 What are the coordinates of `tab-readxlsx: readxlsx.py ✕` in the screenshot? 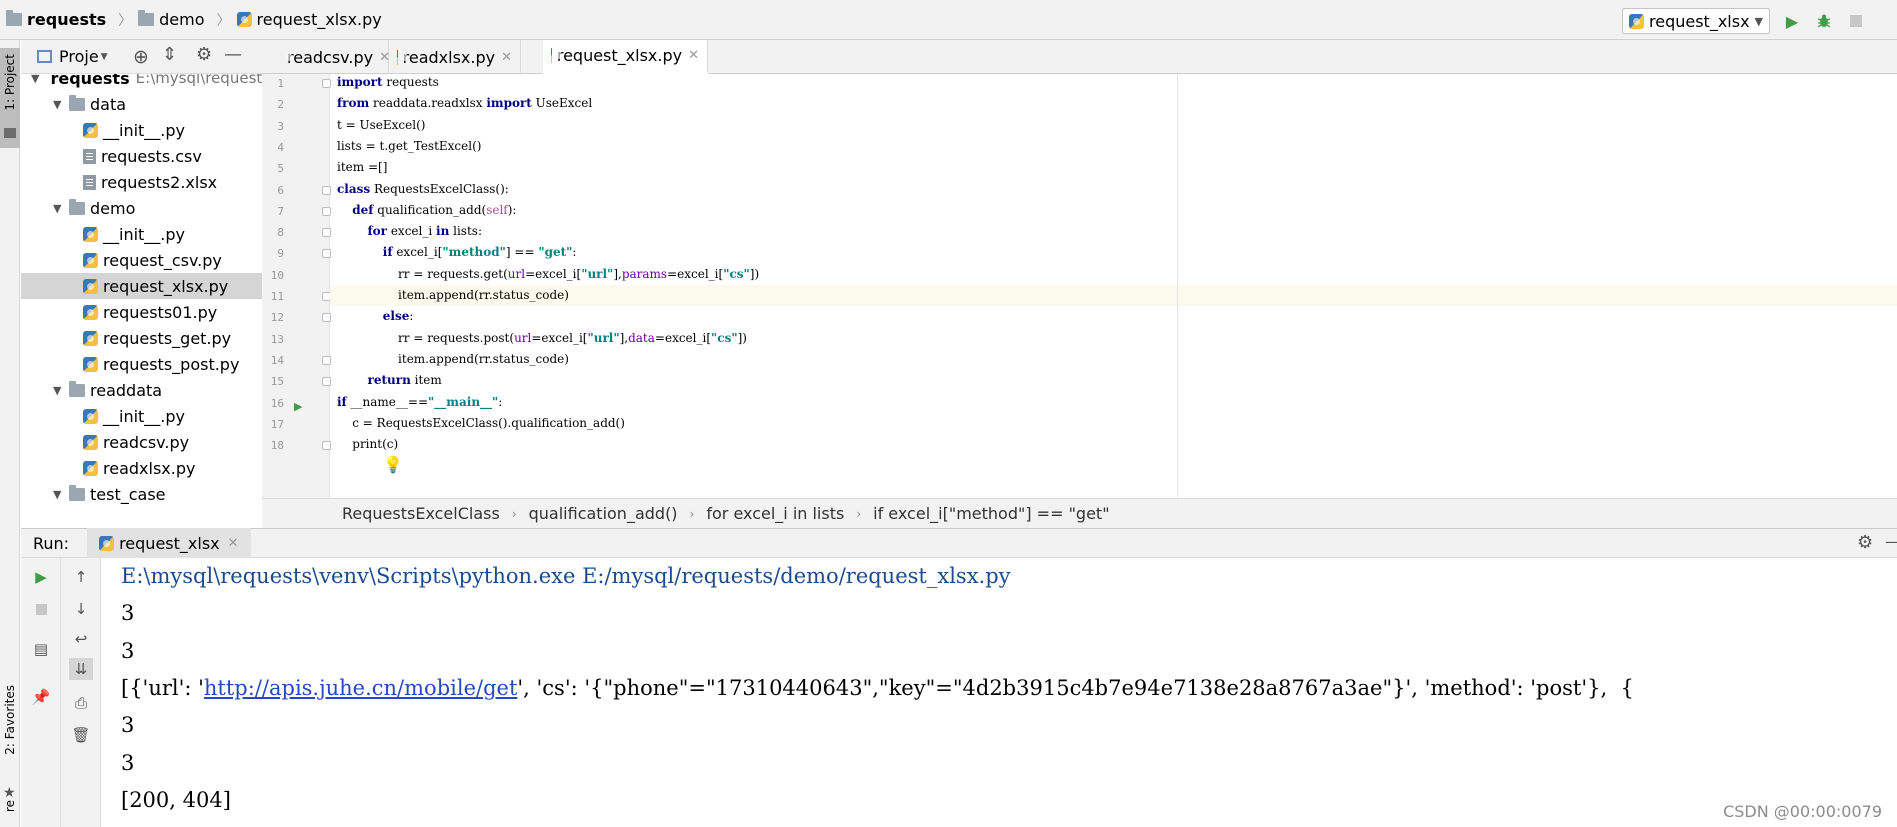 It's located at (455, 57).